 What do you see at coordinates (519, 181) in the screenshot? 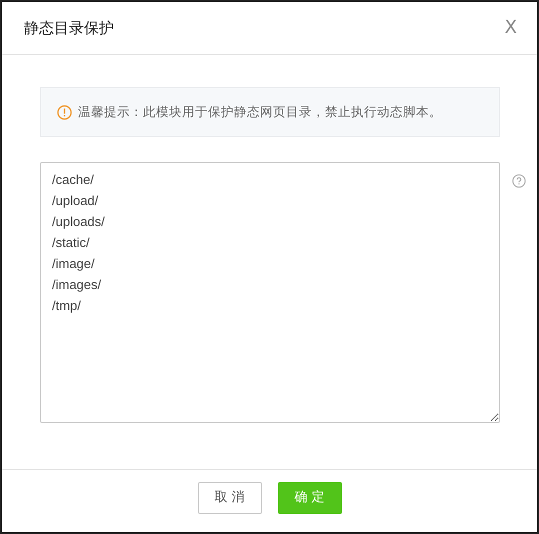
I see `help-icon` at bounding box center [519, 181].